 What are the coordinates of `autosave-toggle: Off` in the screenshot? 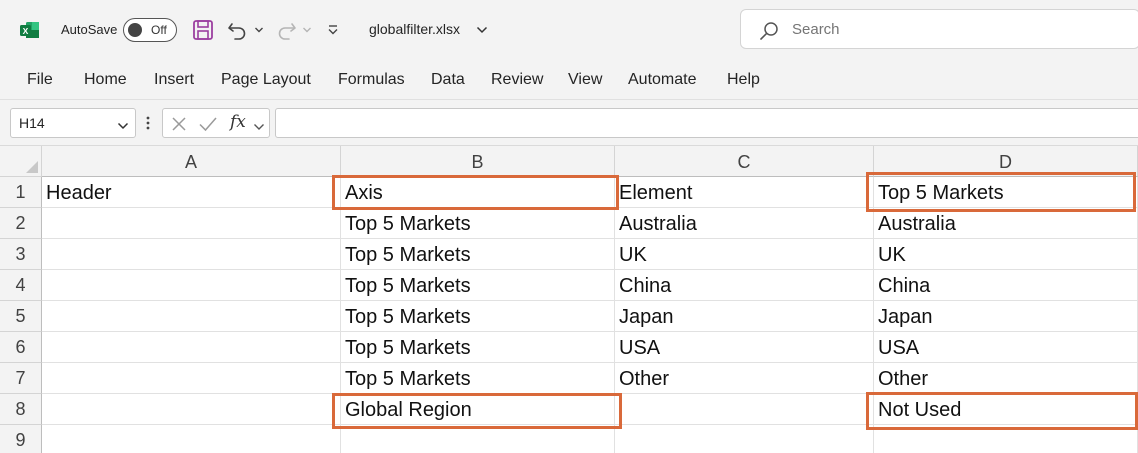 It's located at (150, 30).